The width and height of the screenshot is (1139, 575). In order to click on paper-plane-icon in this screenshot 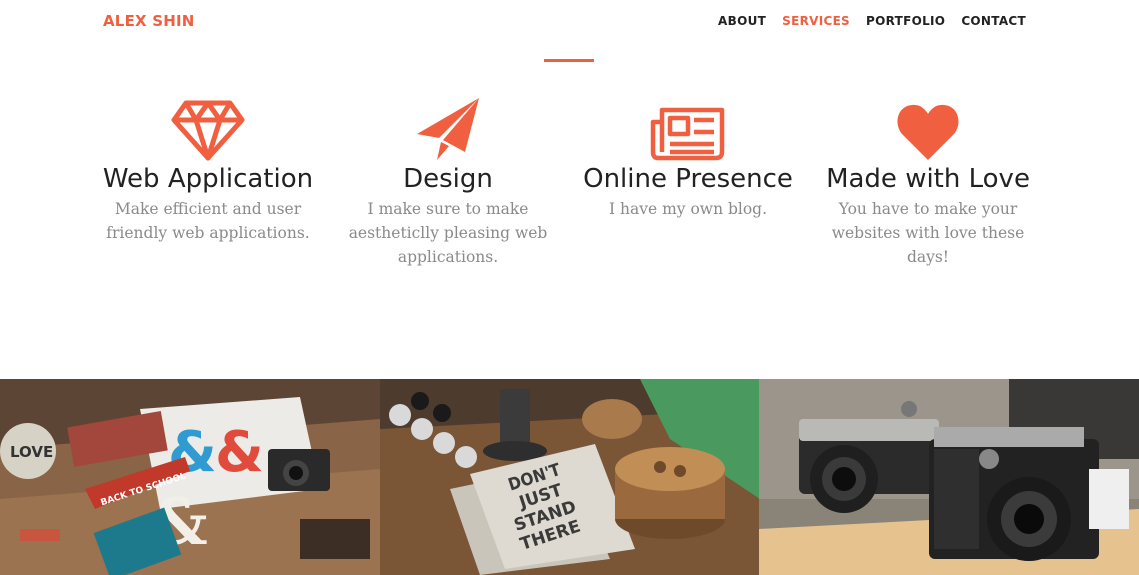, I will do `click(448, 129)`.